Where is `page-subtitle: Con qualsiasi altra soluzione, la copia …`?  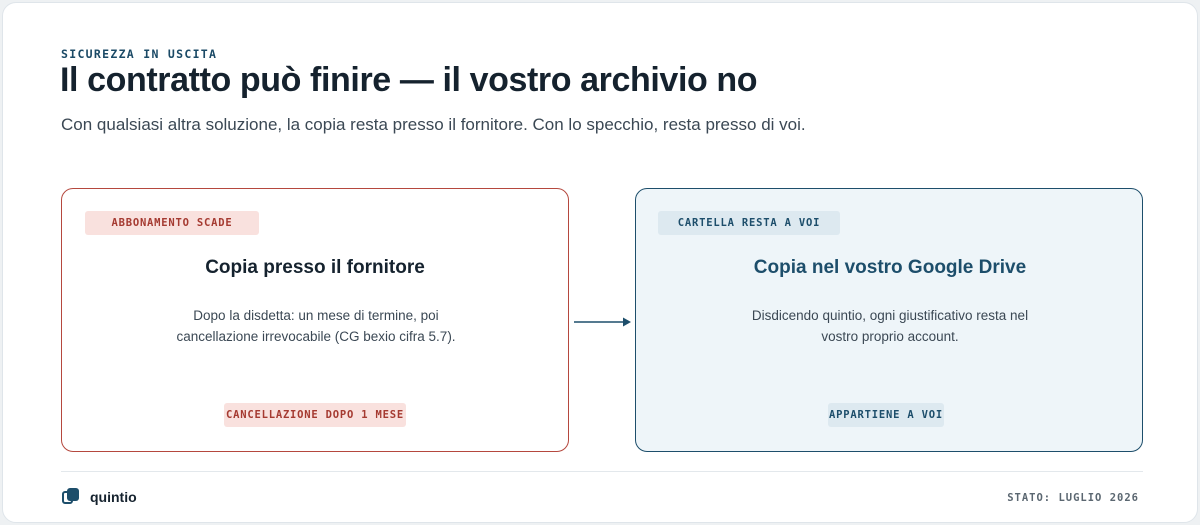 page-subtitle: Con qualsiasi altra soluzione, la copia … is located at coordinates (433, 124).